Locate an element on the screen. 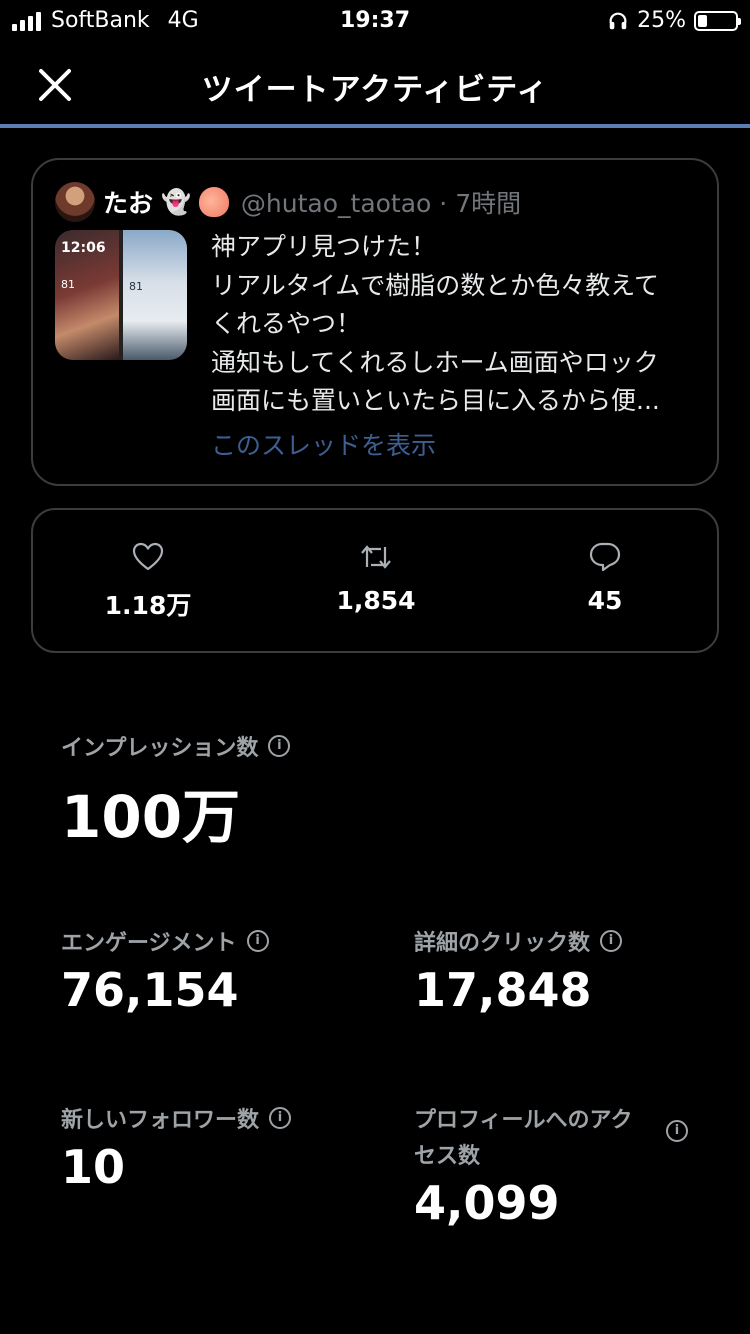 This screenshot has width=750, height=1334. metric-detail-clicks: 詳細のクリック数 i 17,848 is located at coordinates (518, 971).